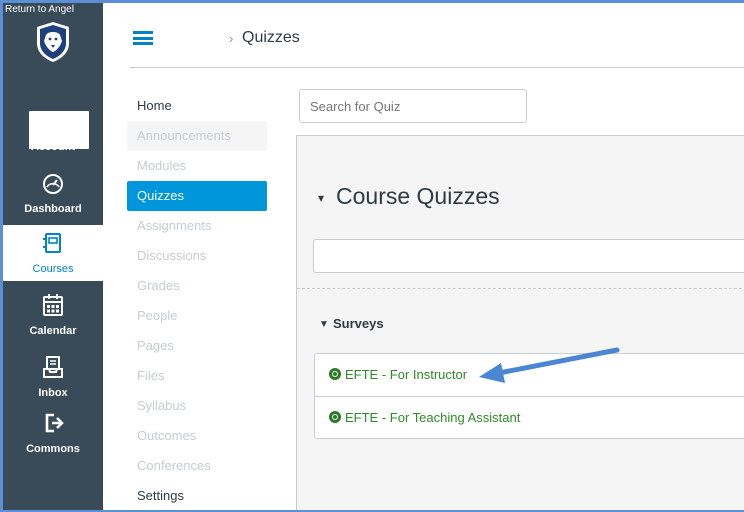 The height and width of the screenshot is (512, 744). I want to click on shield-logo-icon, so click(53, 42).